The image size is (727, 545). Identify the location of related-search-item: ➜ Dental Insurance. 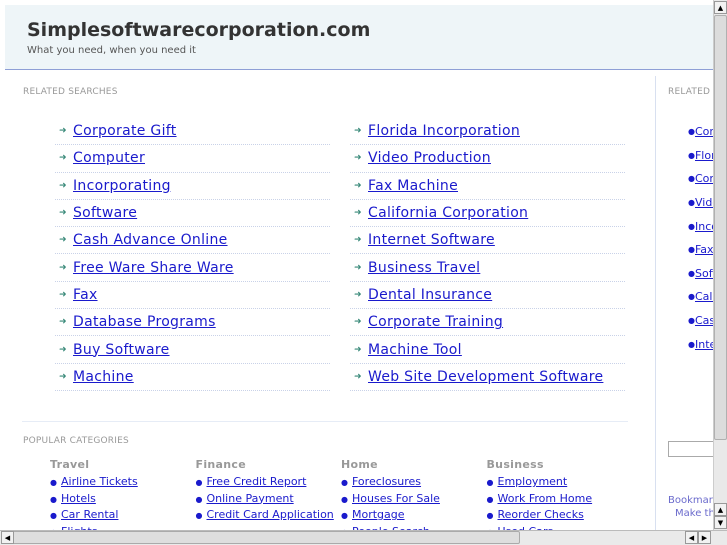
(487, 296).